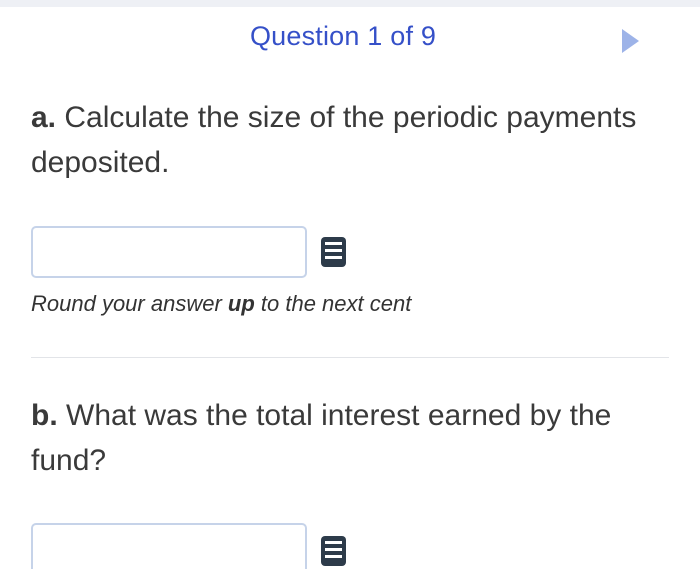 Image resolution: width=700 pixels, height=584 pixels. Describe the element at coordinates (333, 303) in the screenshot. I see `hint-text-after: to the next cent` at that location.